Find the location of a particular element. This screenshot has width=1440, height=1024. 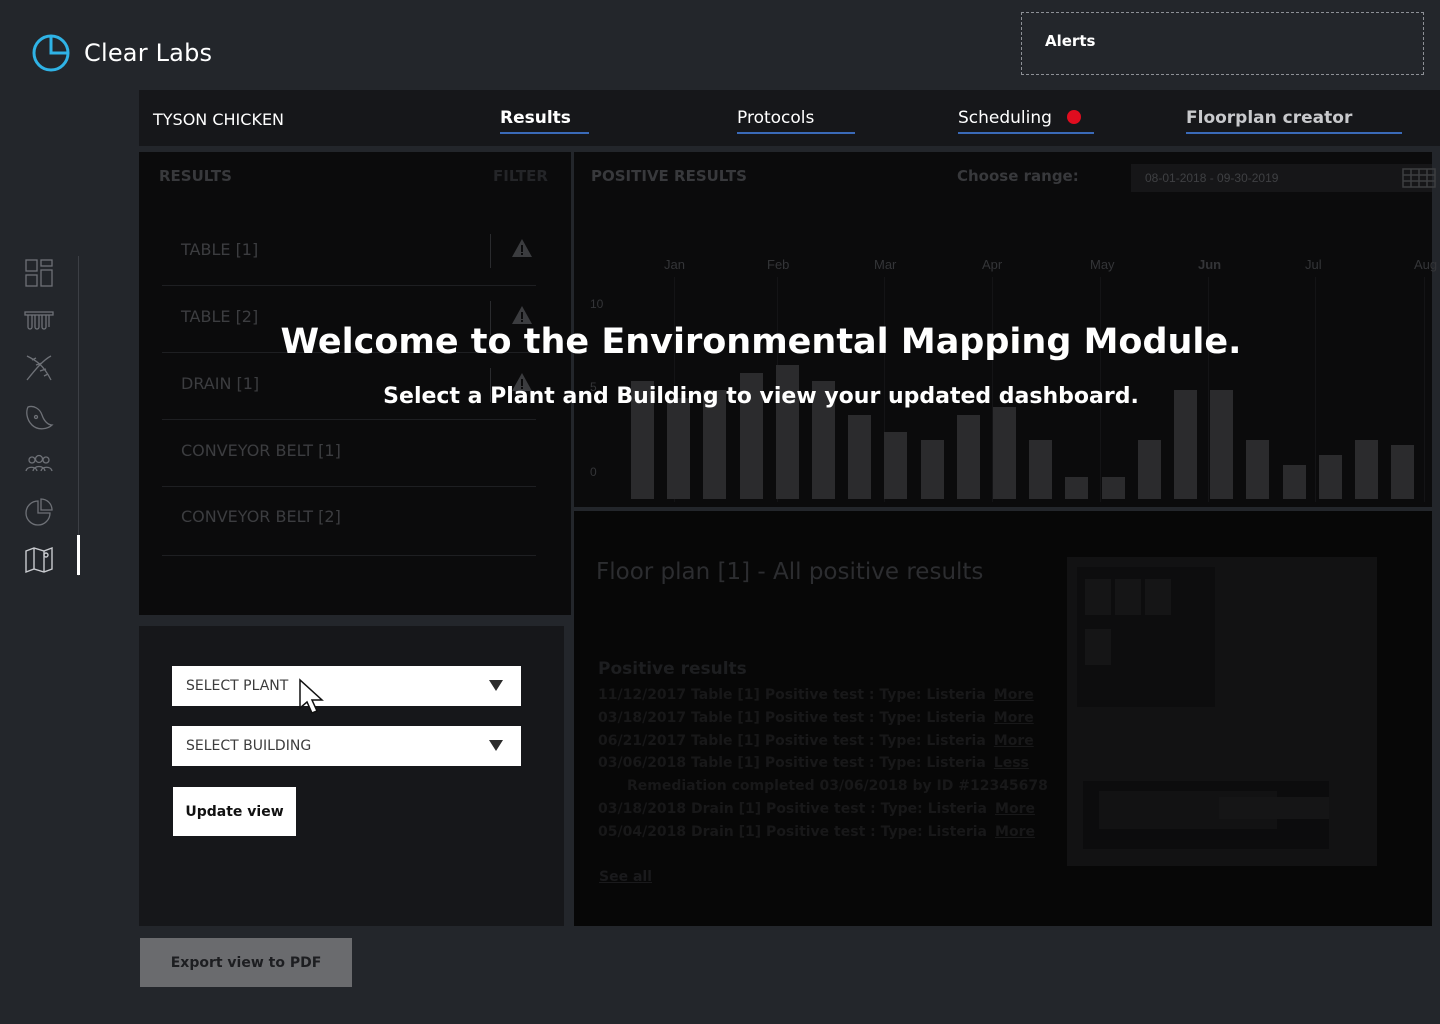

tab-protocols-underline is located at coordinates (796, 133).